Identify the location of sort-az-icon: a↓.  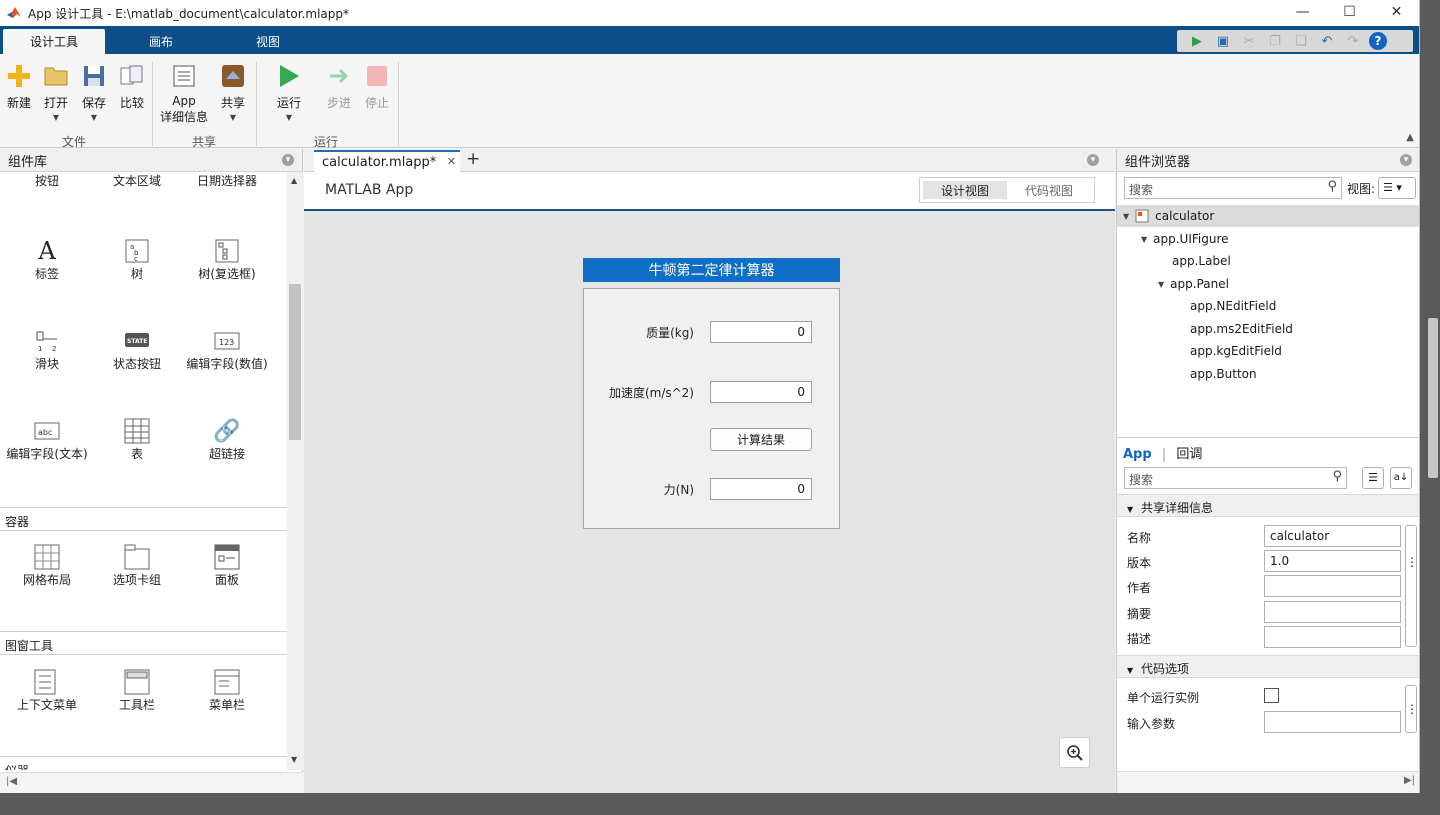
(1401, 478).